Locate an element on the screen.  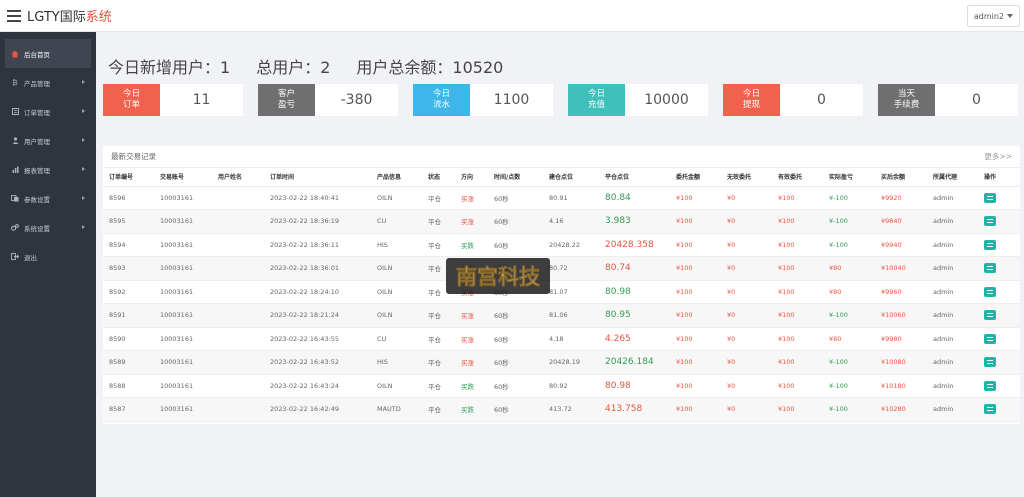
bitcoin-icon: ₿ is located at coordinates (15, 82).